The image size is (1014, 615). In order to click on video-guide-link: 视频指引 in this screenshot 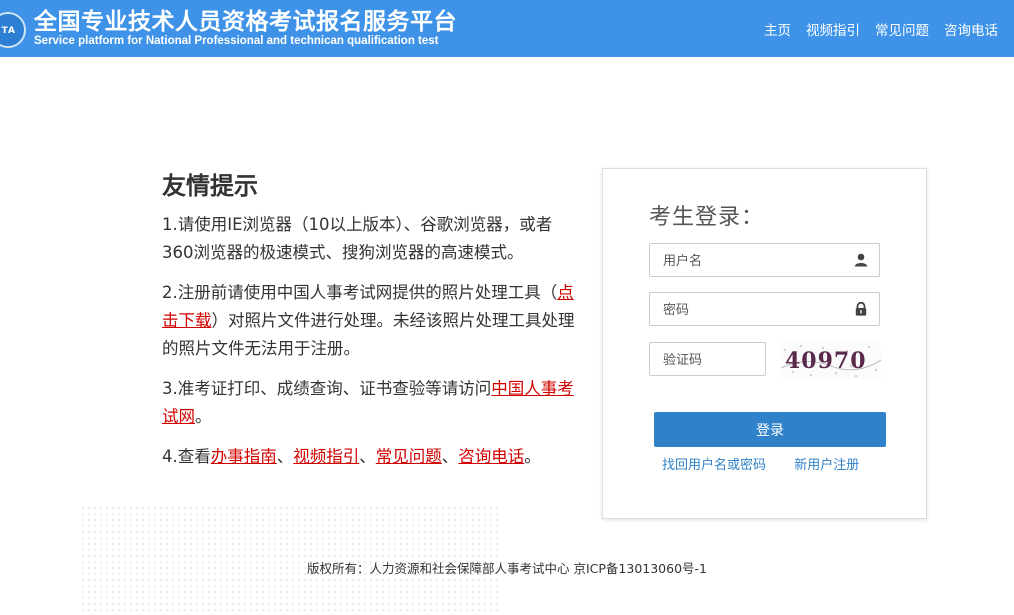, I will do `click(326, 456)`.